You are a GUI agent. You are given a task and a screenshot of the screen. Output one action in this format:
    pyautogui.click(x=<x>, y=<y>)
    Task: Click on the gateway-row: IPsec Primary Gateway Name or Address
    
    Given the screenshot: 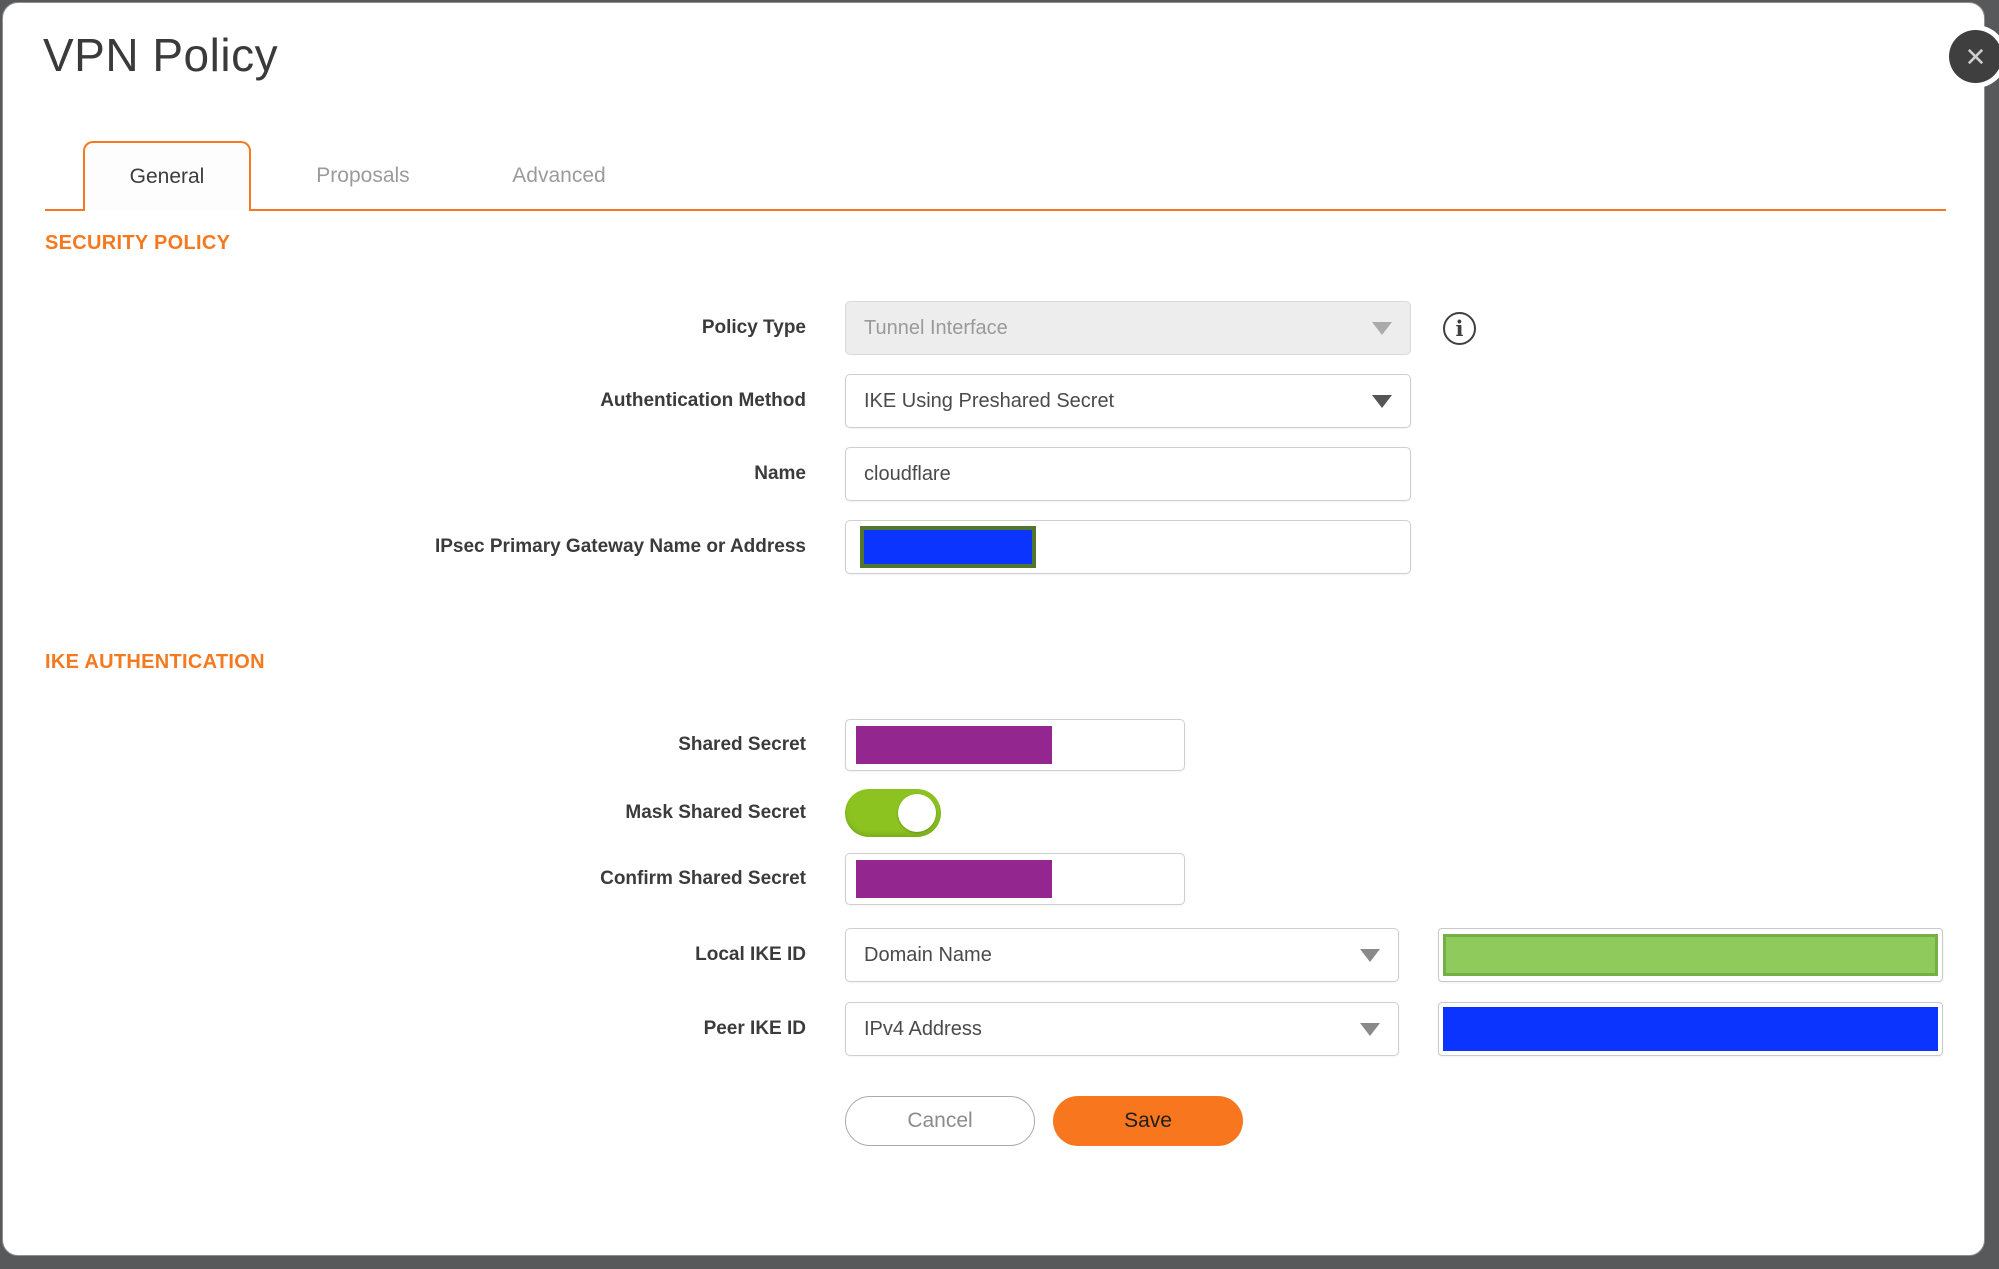 What is the action you would take?
    pyautogui.click(x=993, y=547)
    